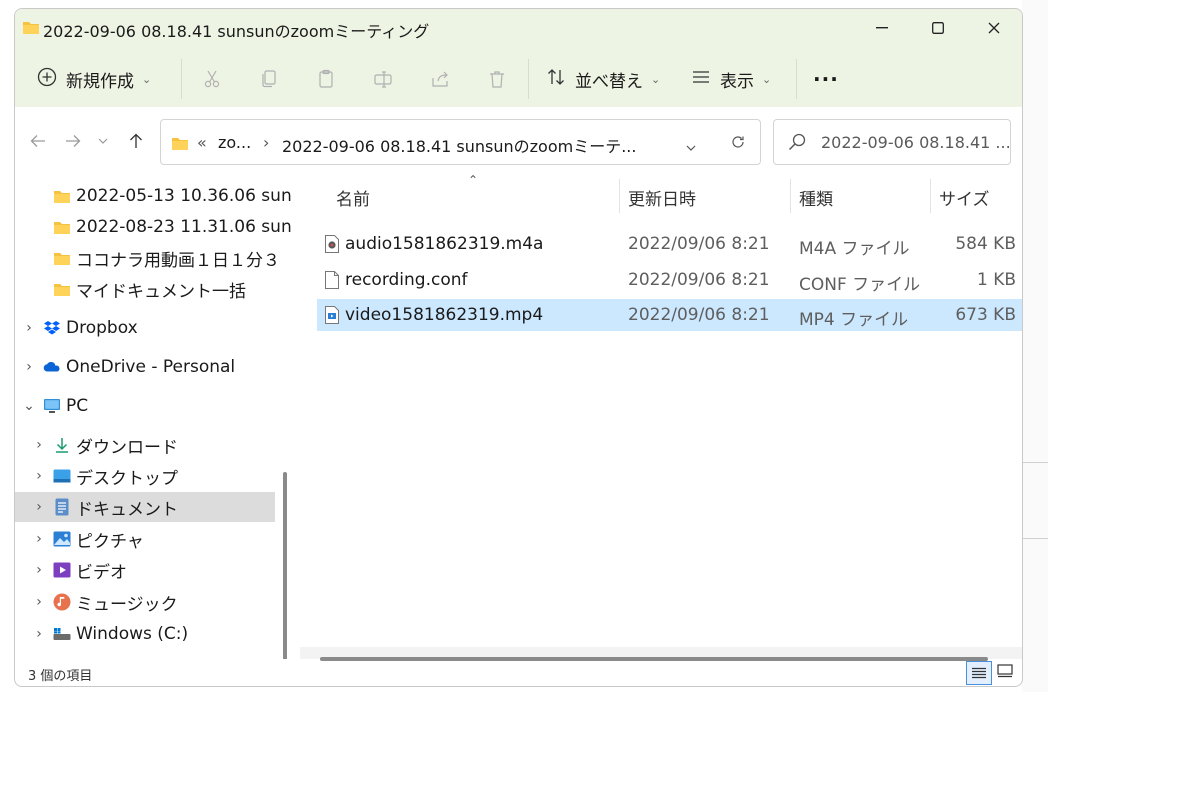  Describe the element at coordinates (860, 285) in the screenshot. I see `file-type: CONF ファイル` at that location.